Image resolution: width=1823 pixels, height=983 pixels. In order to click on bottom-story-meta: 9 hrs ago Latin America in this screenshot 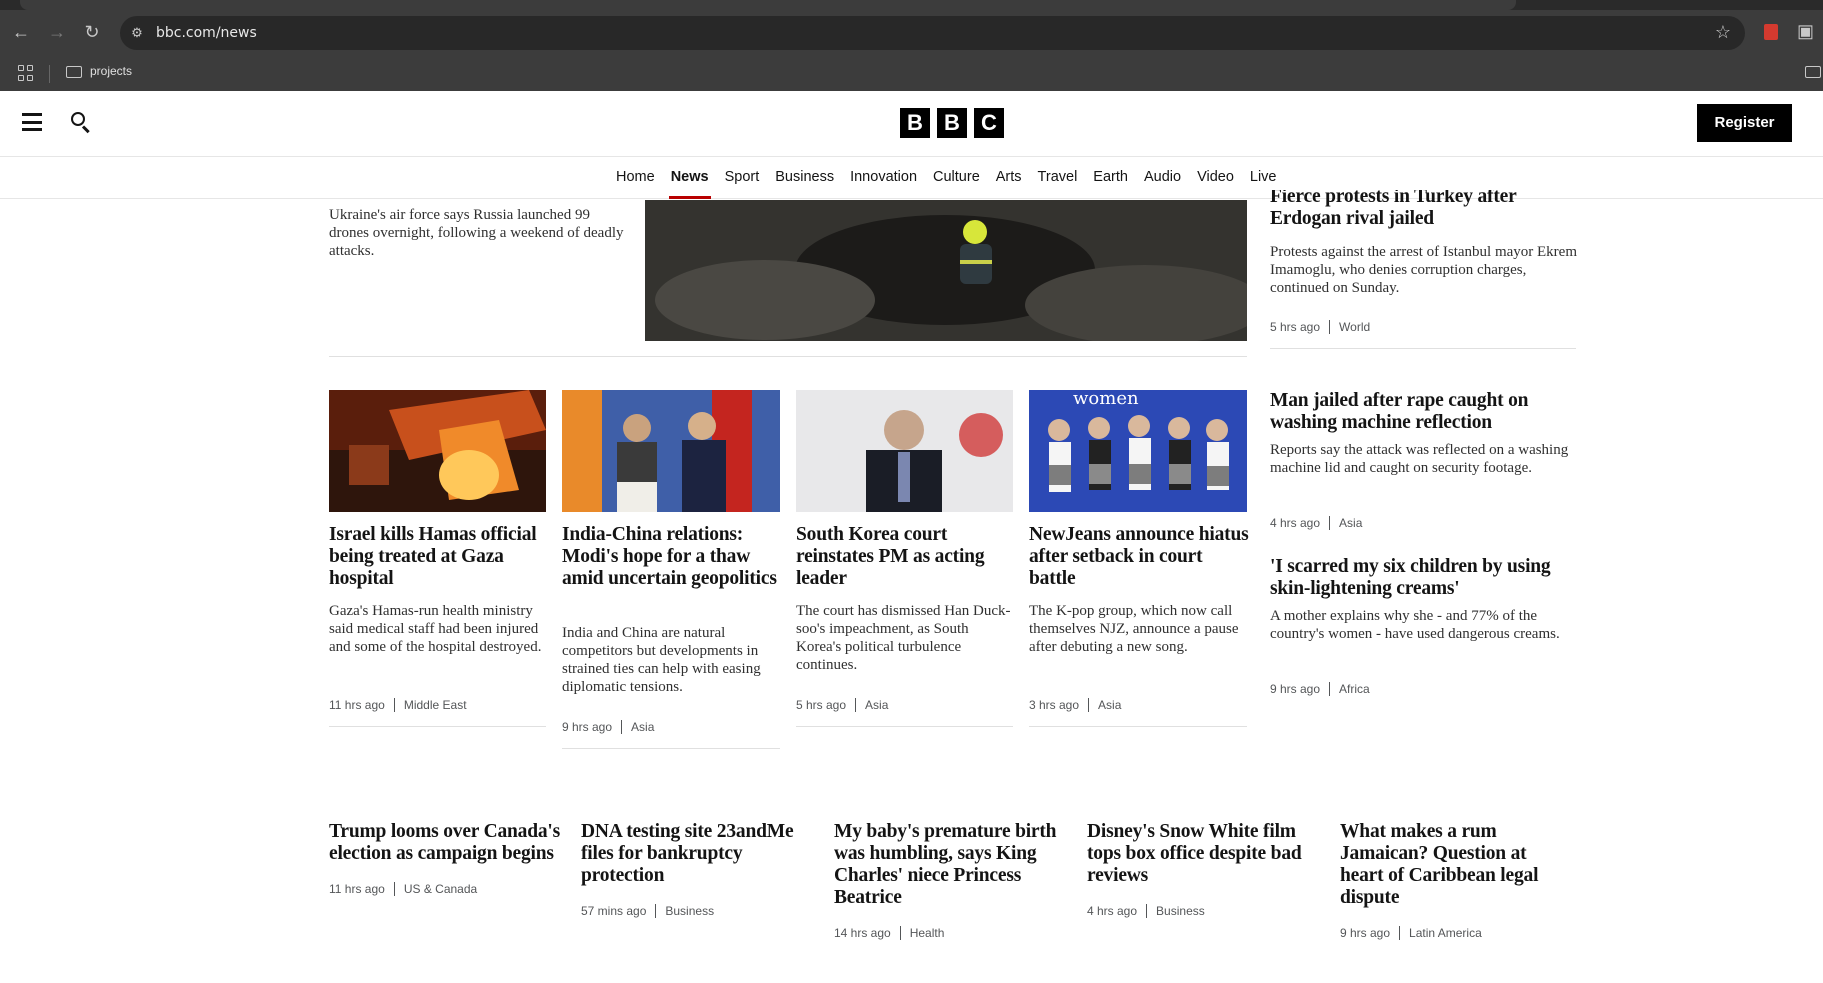, I will do `click(1411, 933)`.